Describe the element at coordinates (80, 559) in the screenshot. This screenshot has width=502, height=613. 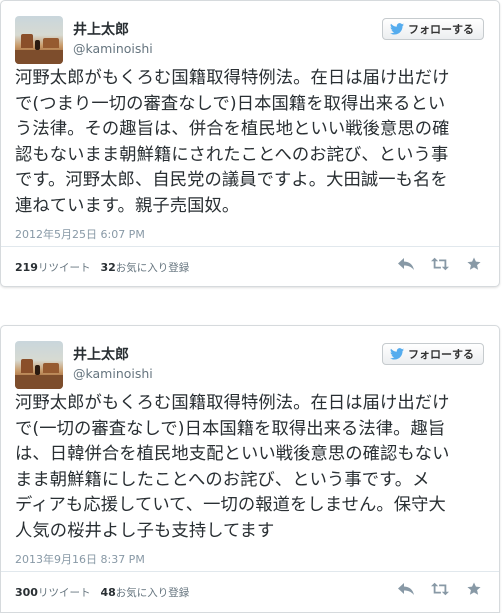
I see `tweet-timestamp: 2013年9月16日 8:37 PM` at that location.